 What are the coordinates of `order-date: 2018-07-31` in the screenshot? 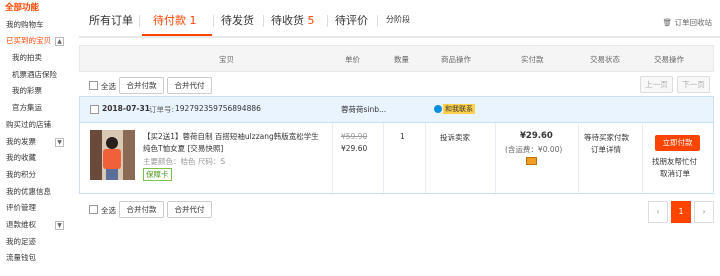 It's located at (126, 108).